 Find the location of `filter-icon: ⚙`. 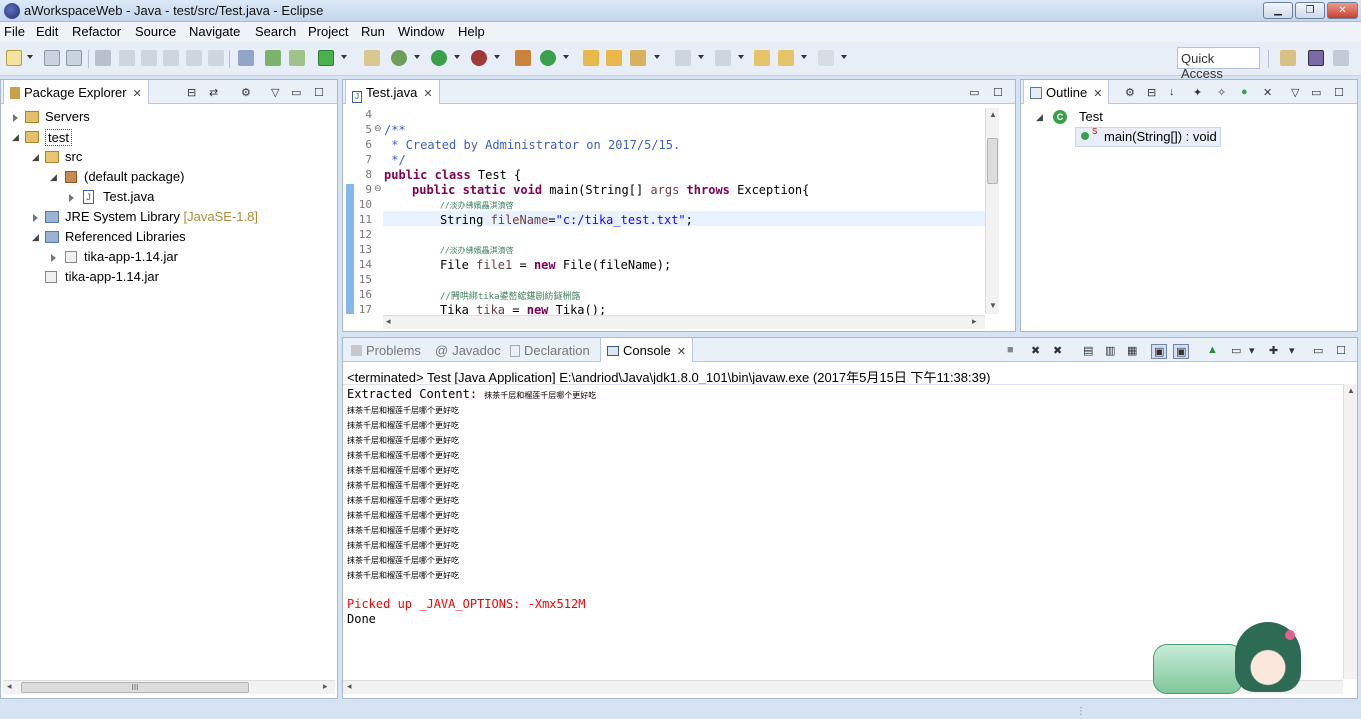

filter-icon: ⚙ is located at coordinates (246, 92).